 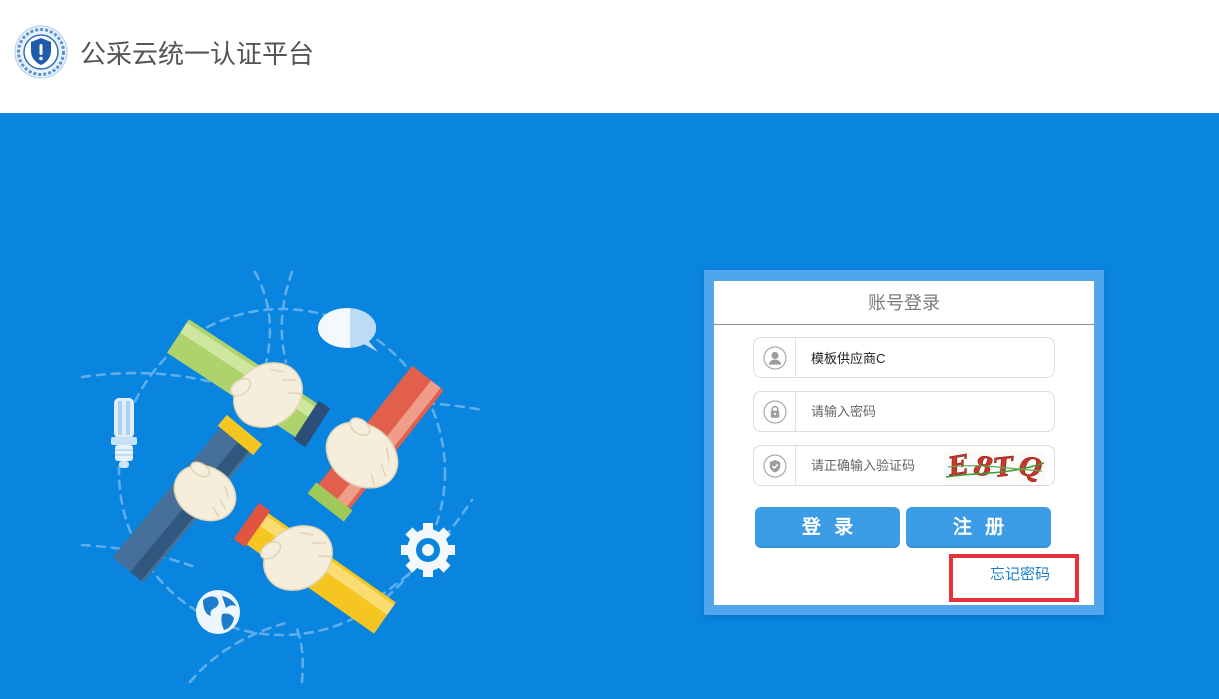 I want to click on captcha-input, so click(x=870, y=465).